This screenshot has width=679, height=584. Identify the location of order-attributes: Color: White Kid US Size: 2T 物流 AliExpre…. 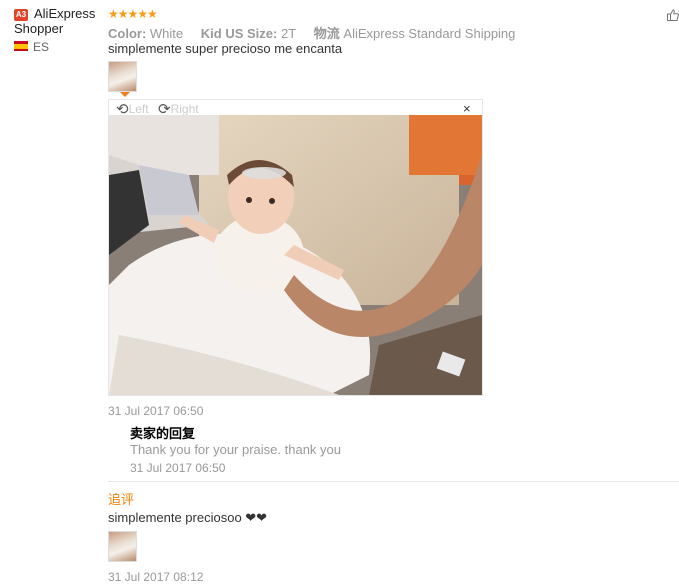
(311, 32).